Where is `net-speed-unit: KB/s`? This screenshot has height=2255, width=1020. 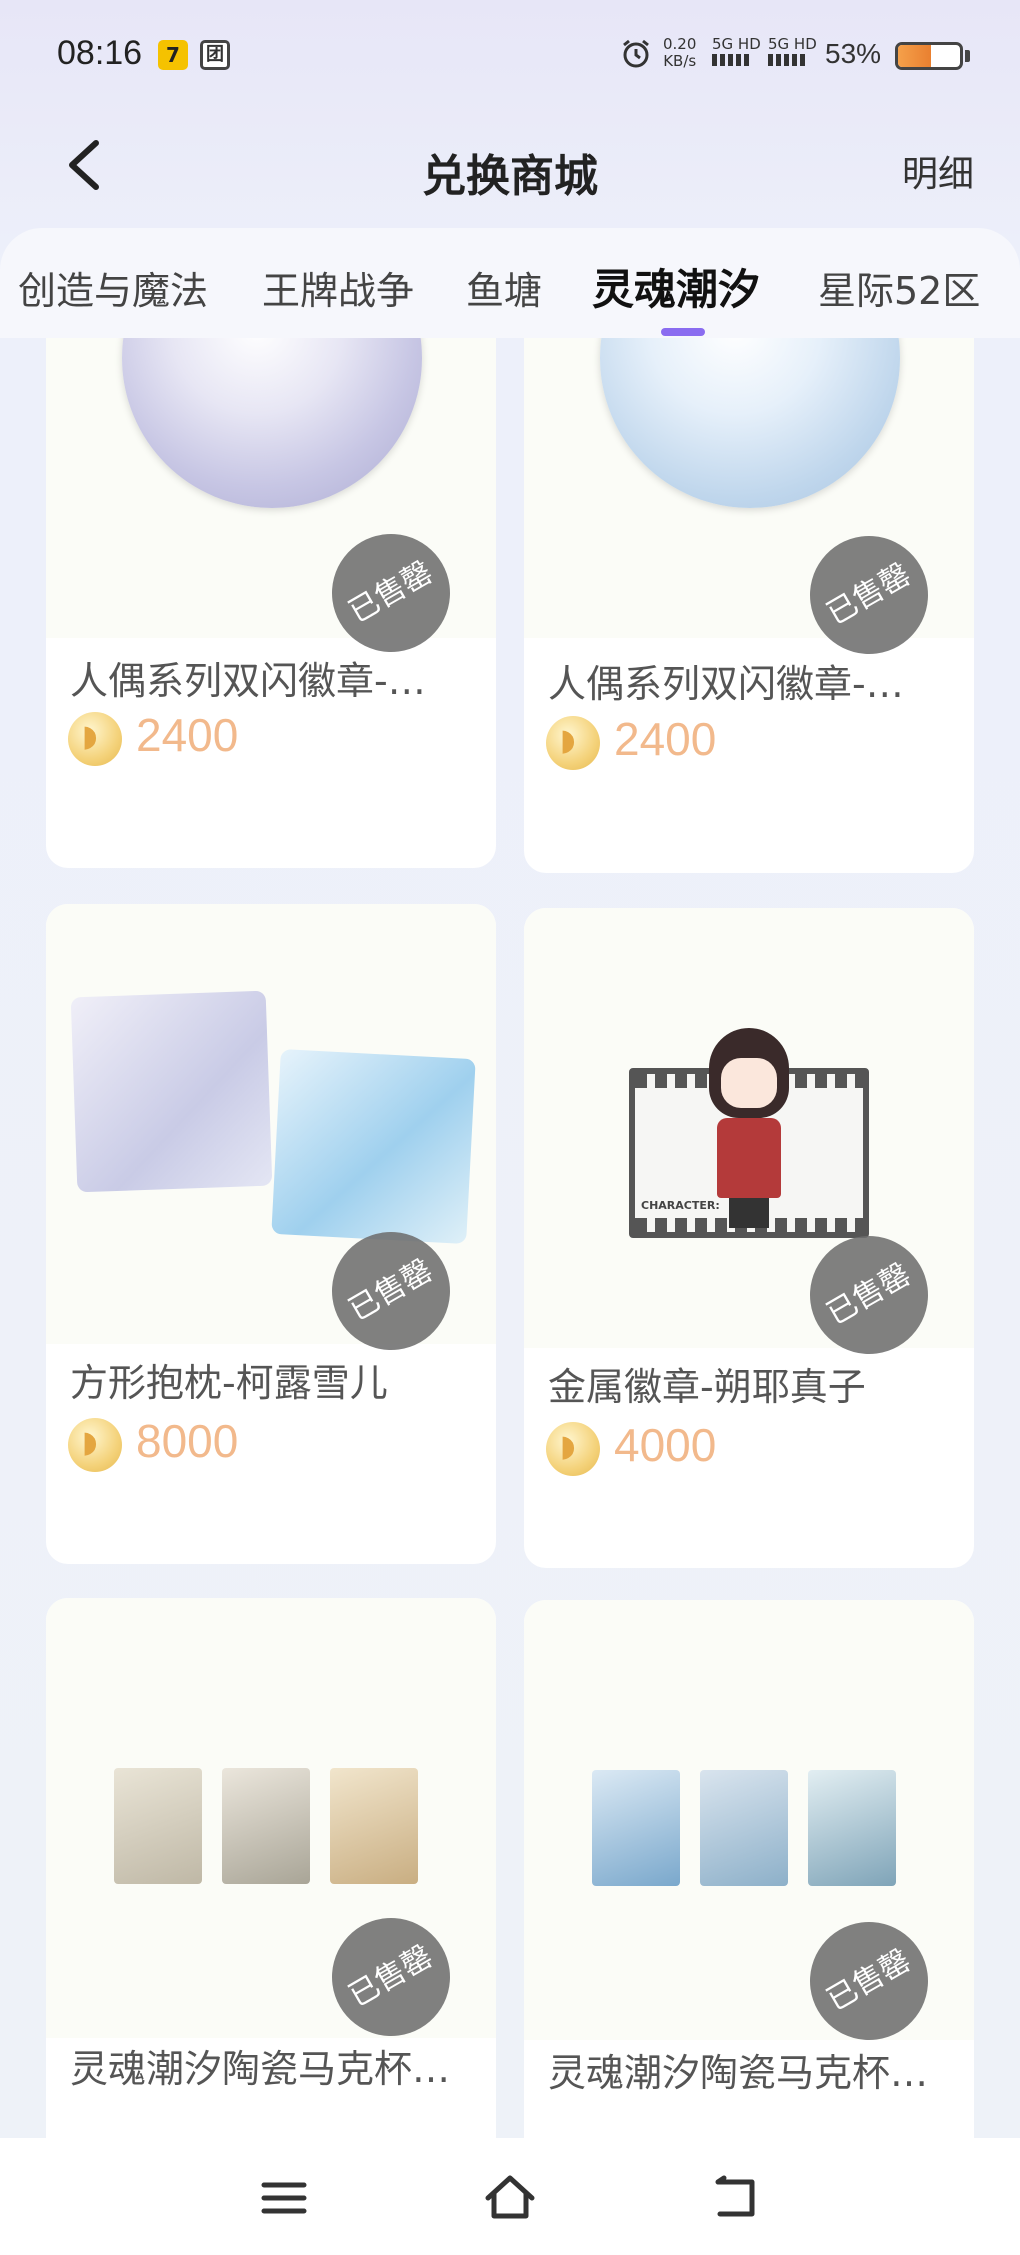 net-speed-unit: KB/s is located at coordinates (680, 61).